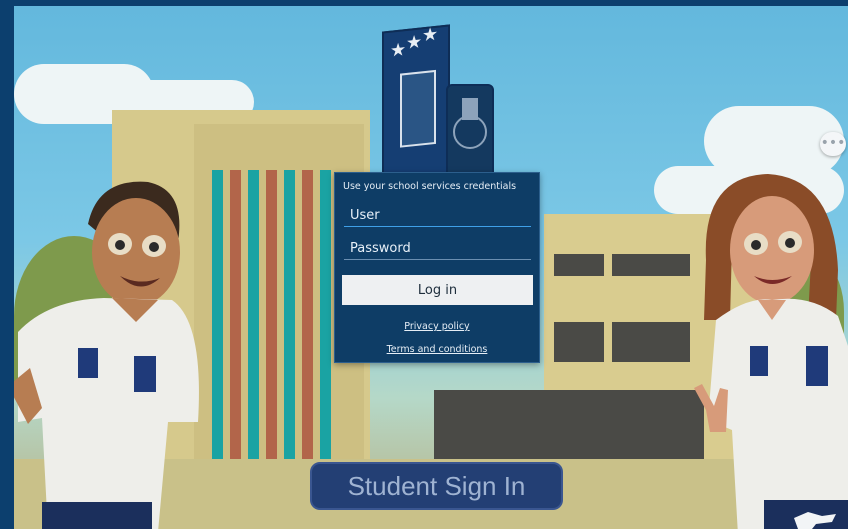  What do you see at coordinates (437, 290) in the screenshot?
I see `login-button: Log in` at bounding box center [437, 290].